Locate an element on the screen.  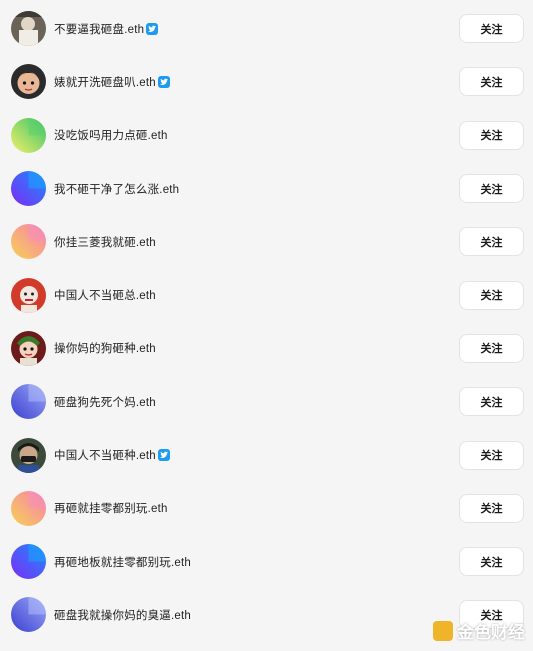
account-name: 中国人不当砸种.eth is located at coordinates (112, 455).